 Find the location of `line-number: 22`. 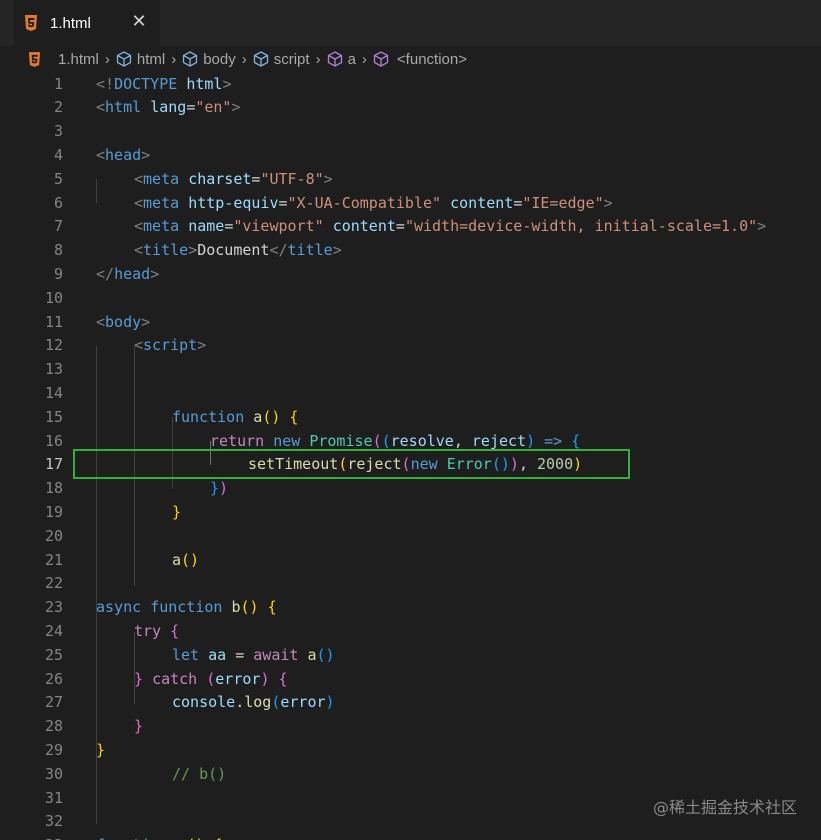

line-number: 22 is located at coordinates (53, 583).